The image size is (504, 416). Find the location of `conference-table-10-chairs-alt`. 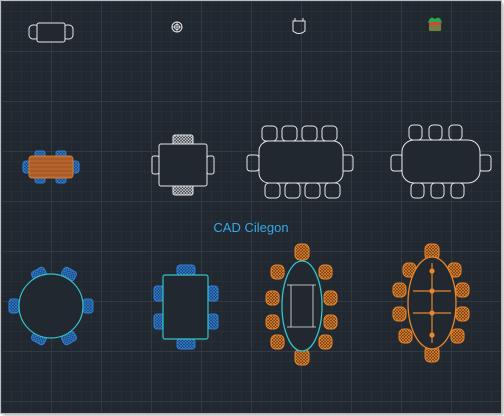

conference-table-10-chairs-alt is located at coordinates (441, 161).